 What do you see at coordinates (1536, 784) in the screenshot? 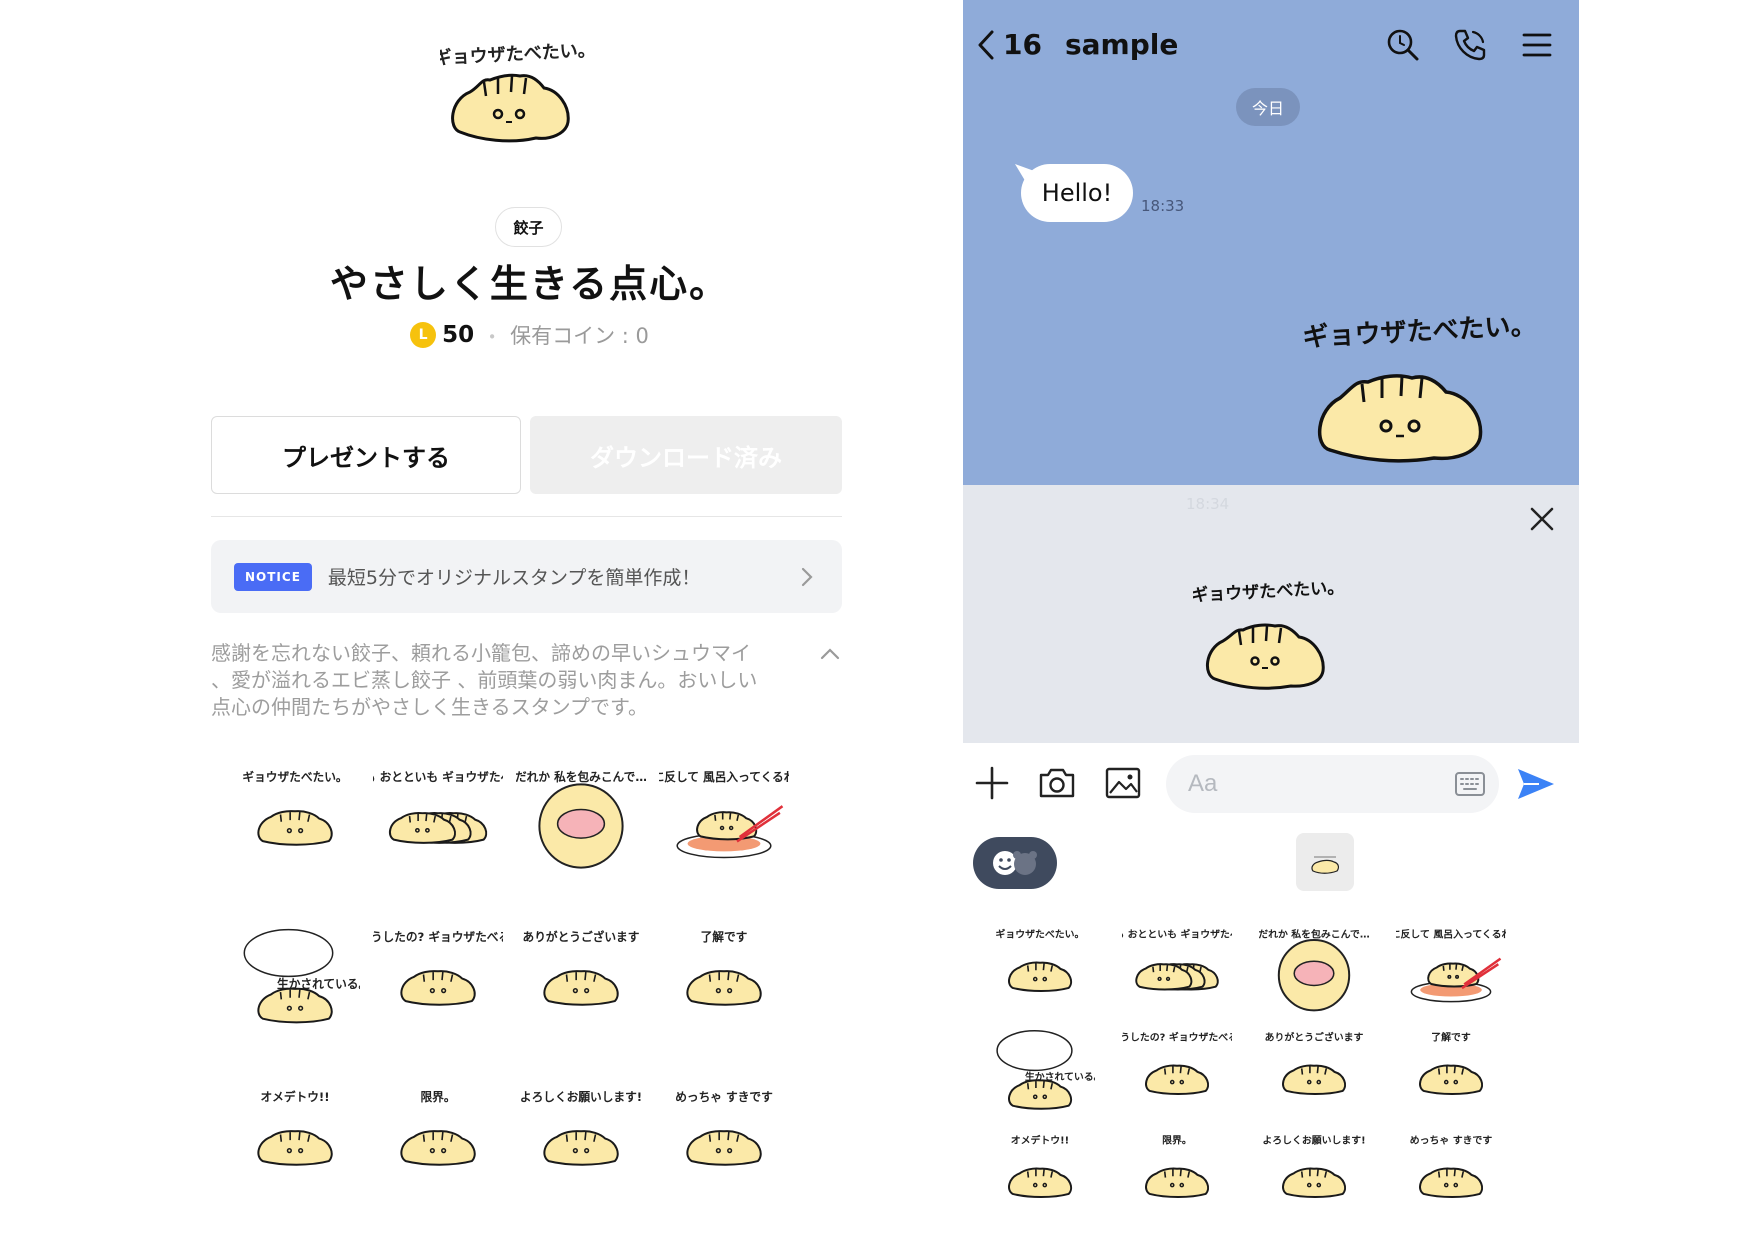
I see `send-icon` at bounding box center [1536, 784].